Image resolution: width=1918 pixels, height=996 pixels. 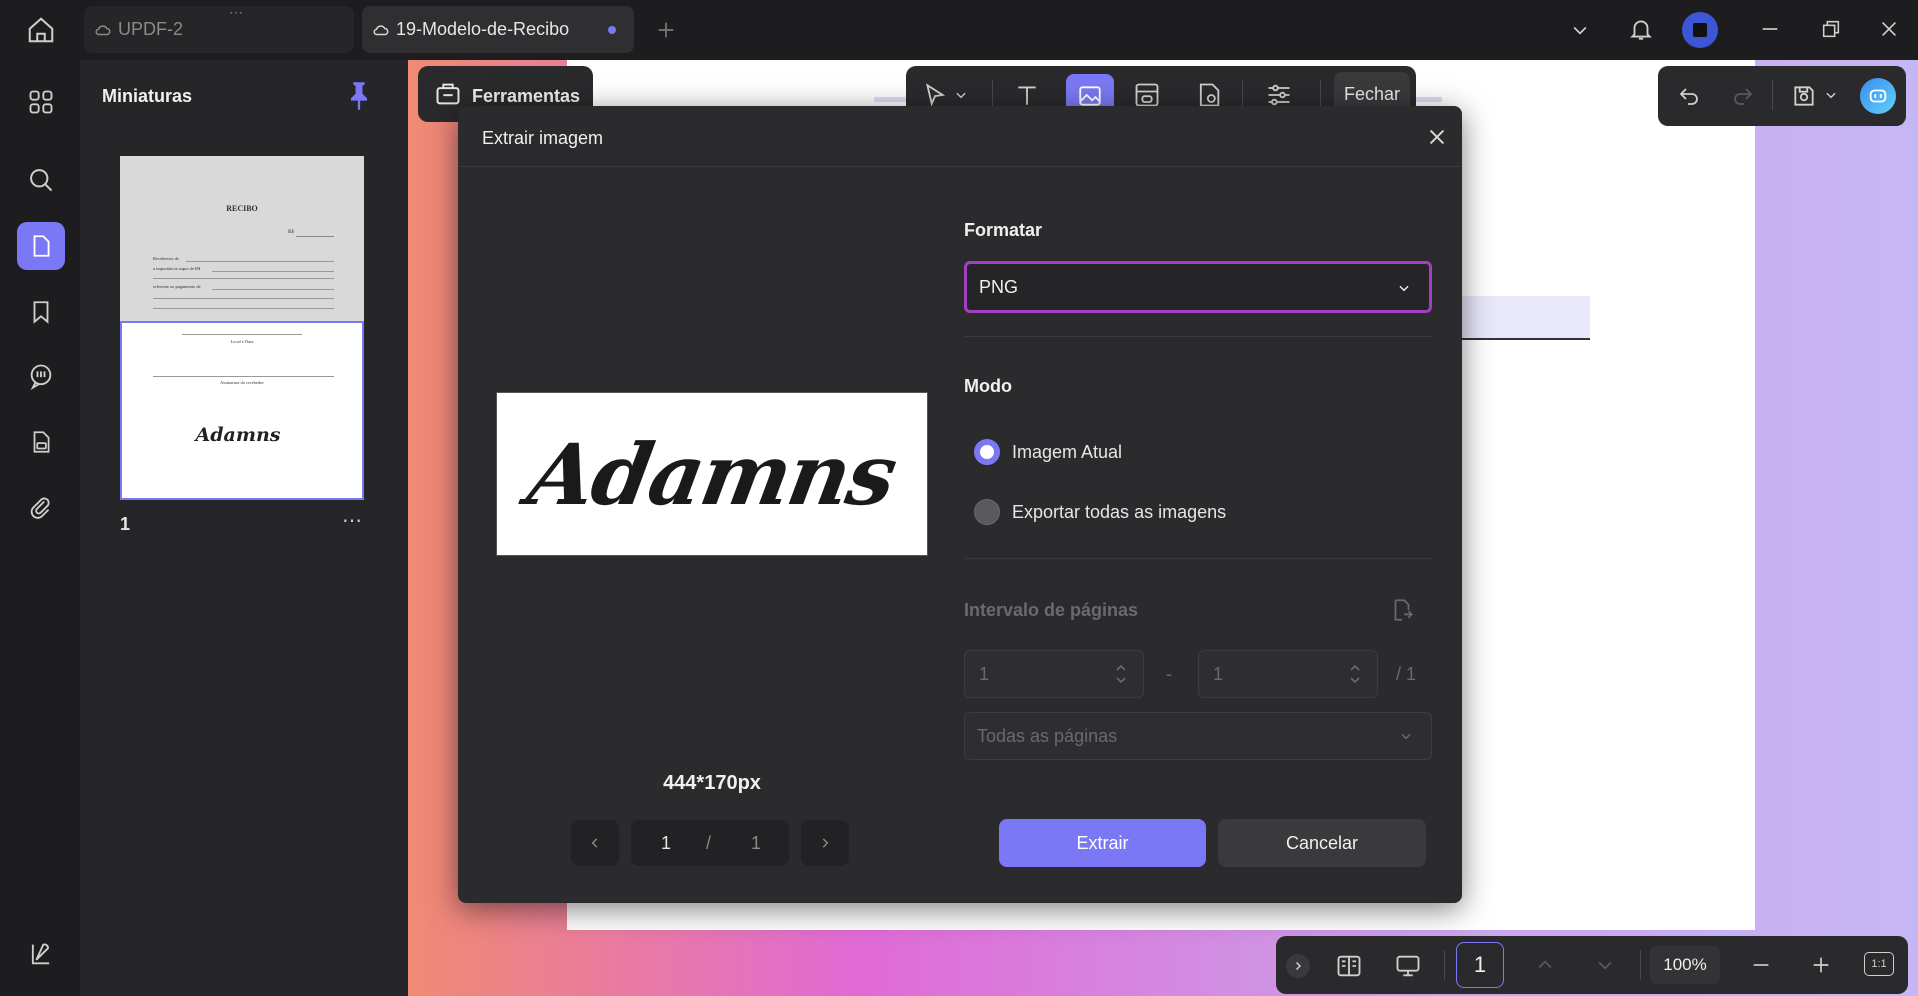 I want to click on bottom-navigation-bar: 1 100% 1:1, so click(x=1592, y=965).